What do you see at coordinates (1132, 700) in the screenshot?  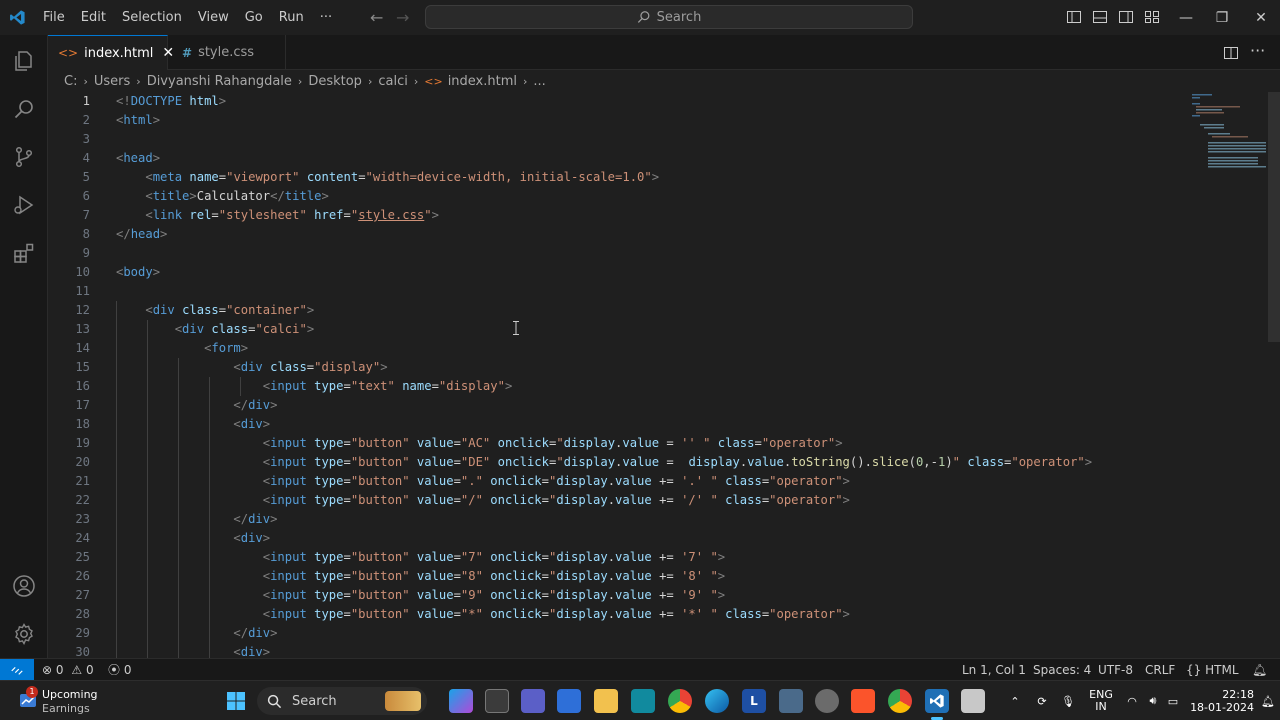 I see `wifi-icon: ◠` at bounding box center [1132, 700].